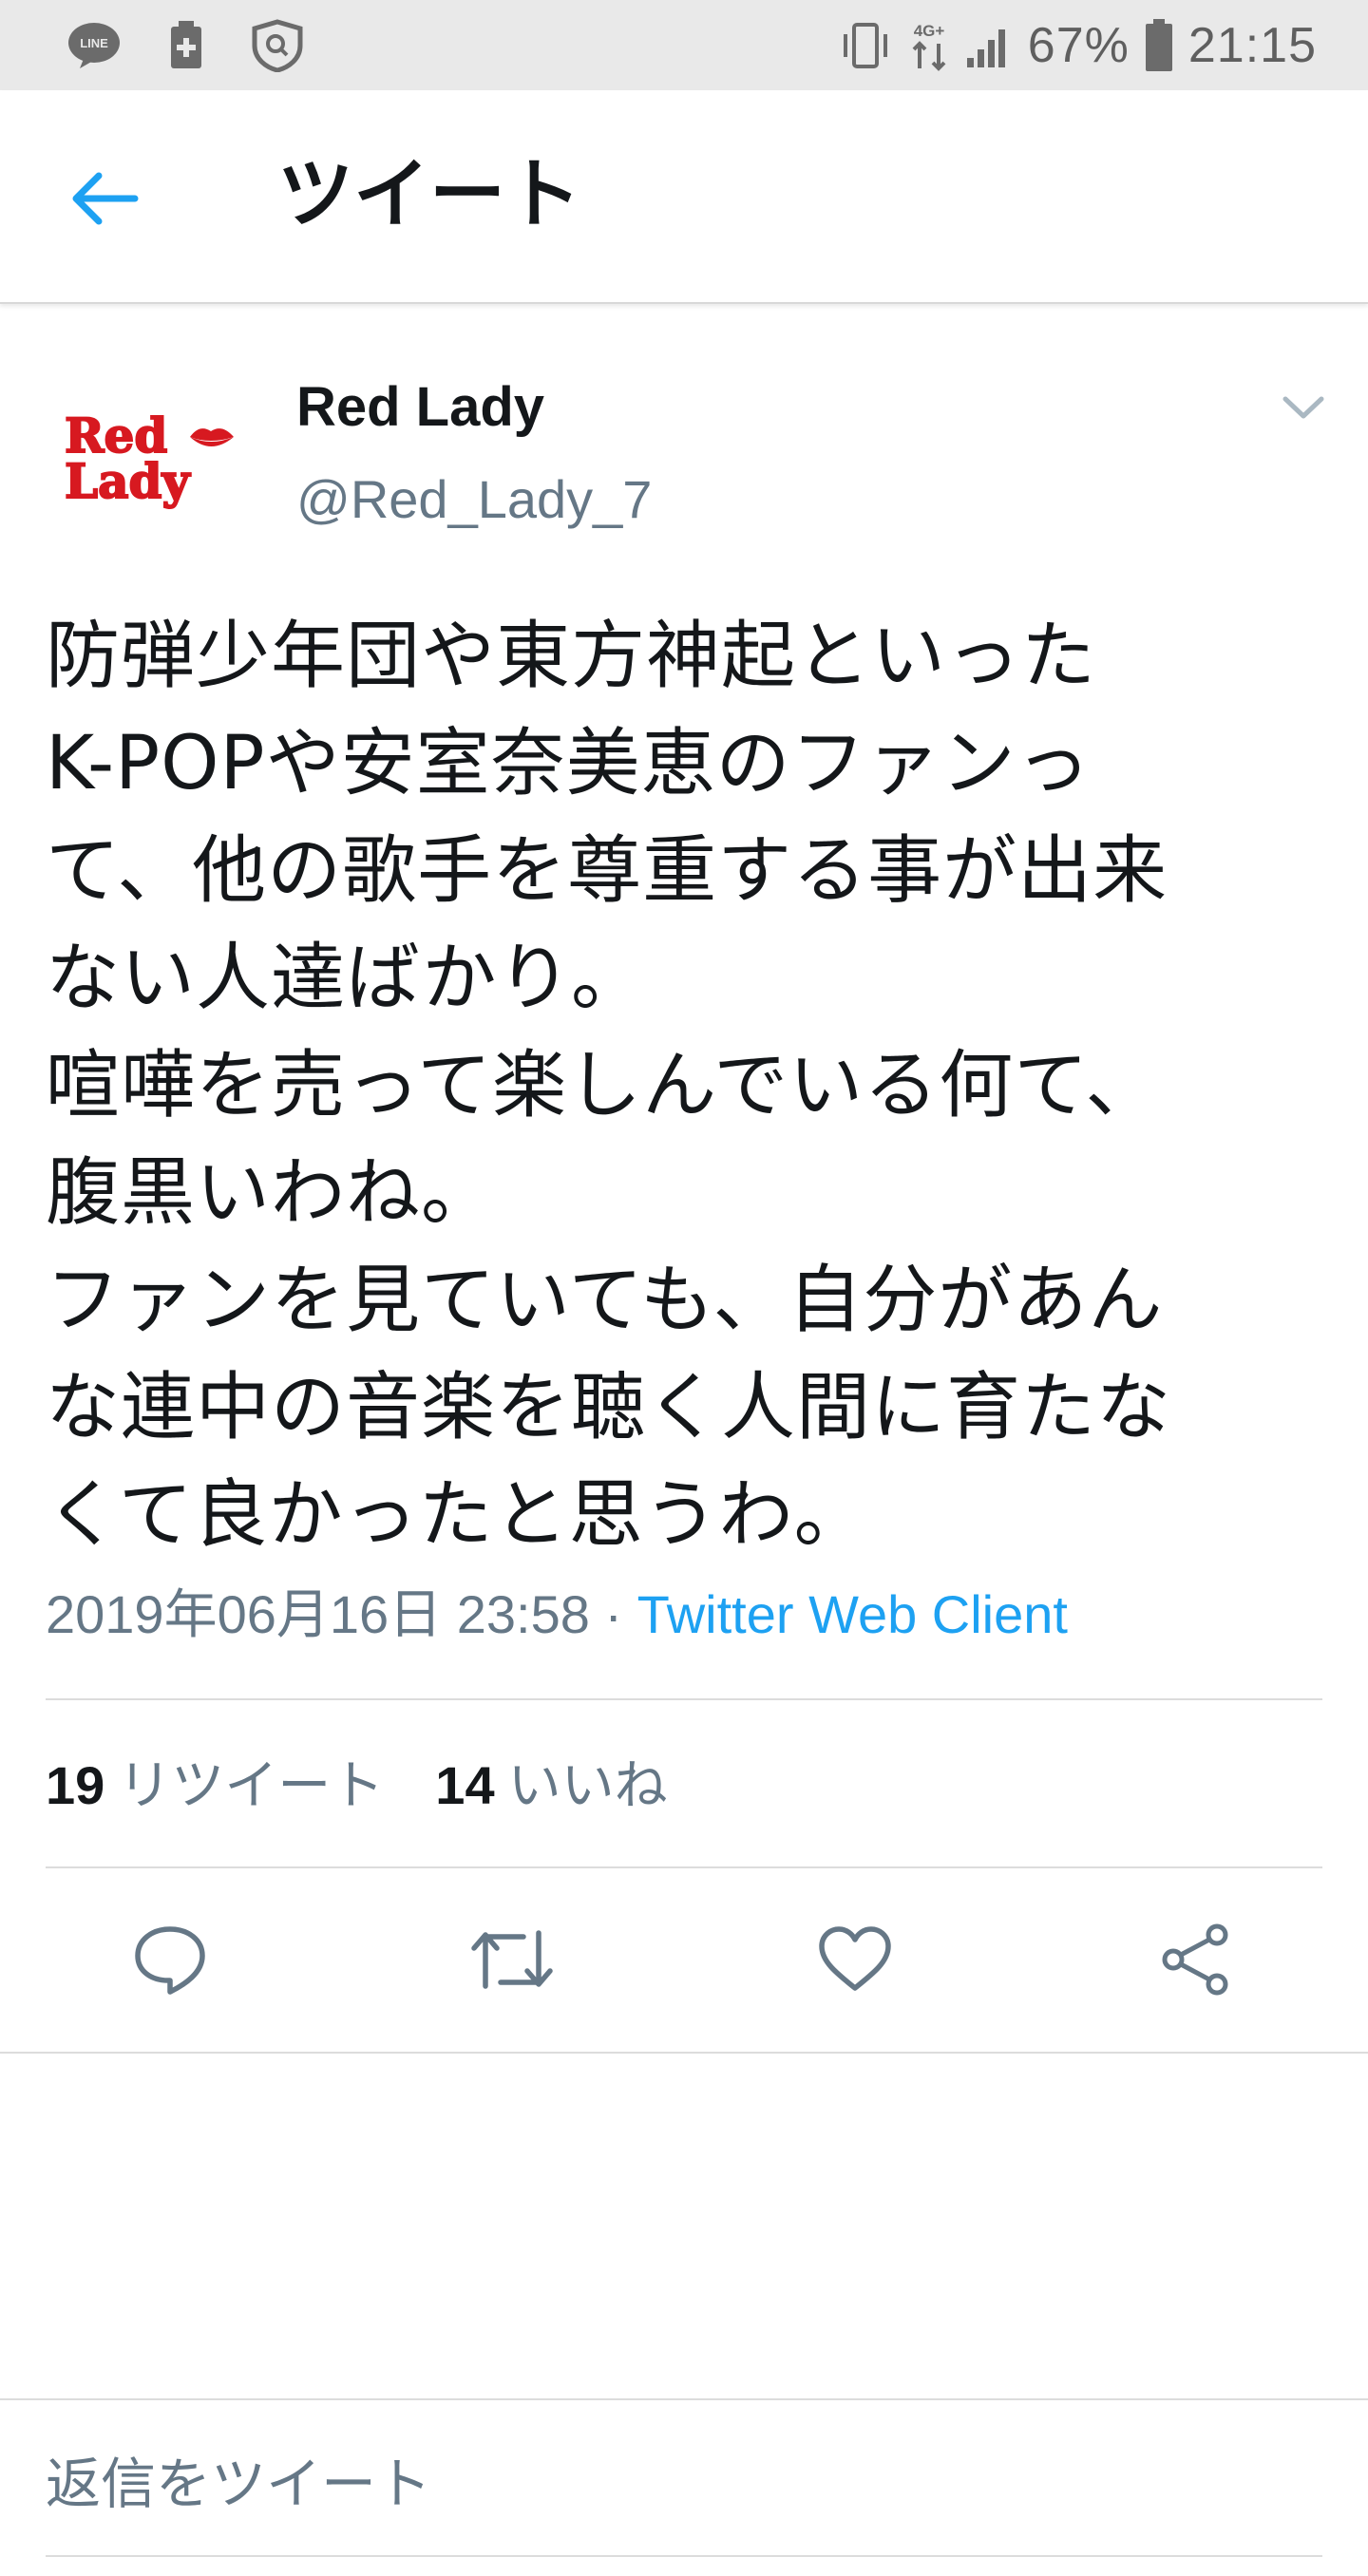 The height and width of the screenshot is (2576, 1368). I want to click on retweet-icon, so click(512, 1959).